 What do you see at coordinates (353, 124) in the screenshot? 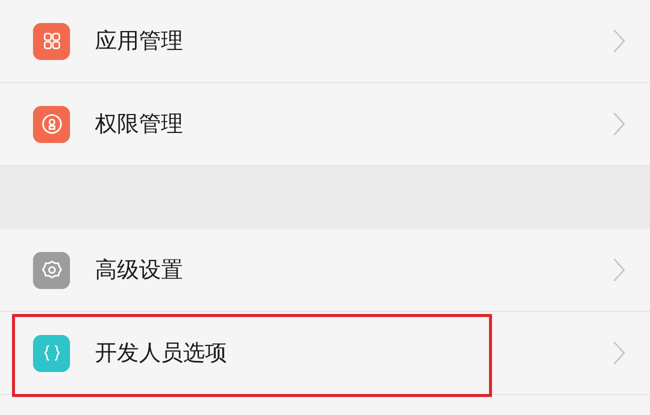
I see `setting-label: 权限管理` at bounding box center [353, 124].